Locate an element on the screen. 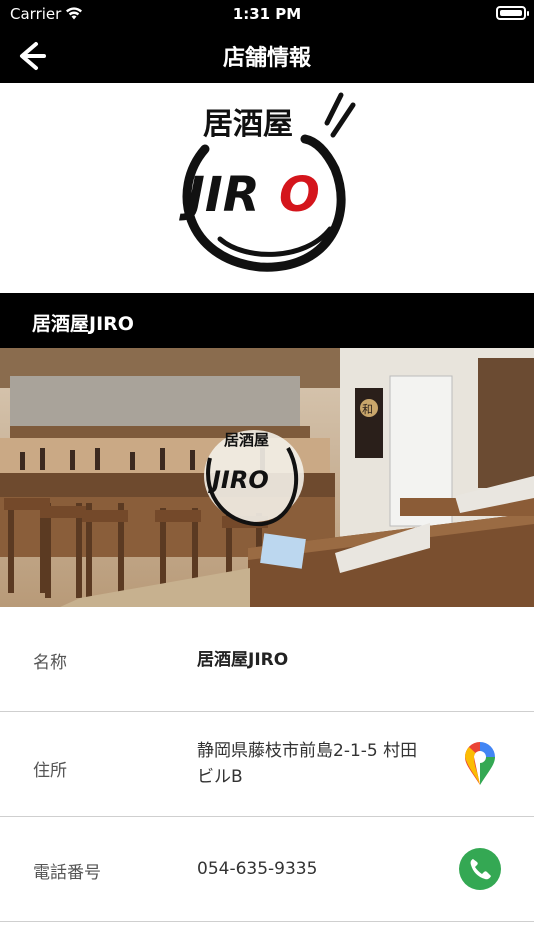  name-value: 居酒屋JIRO is located at coordinates (243, 660).